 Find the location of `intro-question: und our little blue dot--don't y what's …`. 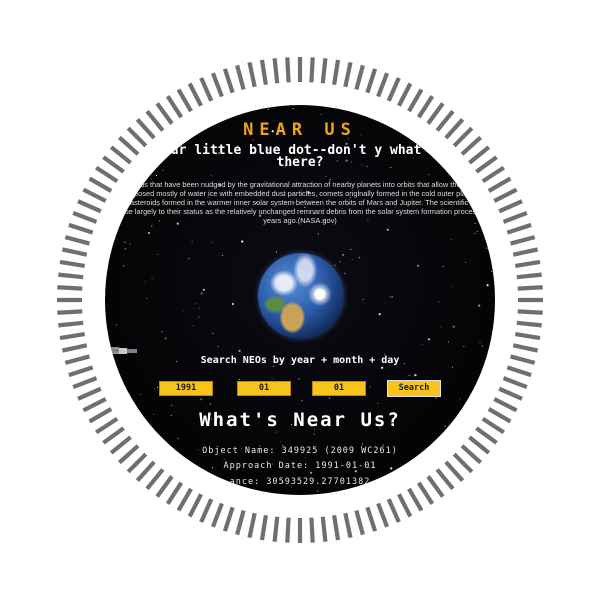

intro-question: und our little blue dot--don't y what's … is located at coordinates (300, 156).